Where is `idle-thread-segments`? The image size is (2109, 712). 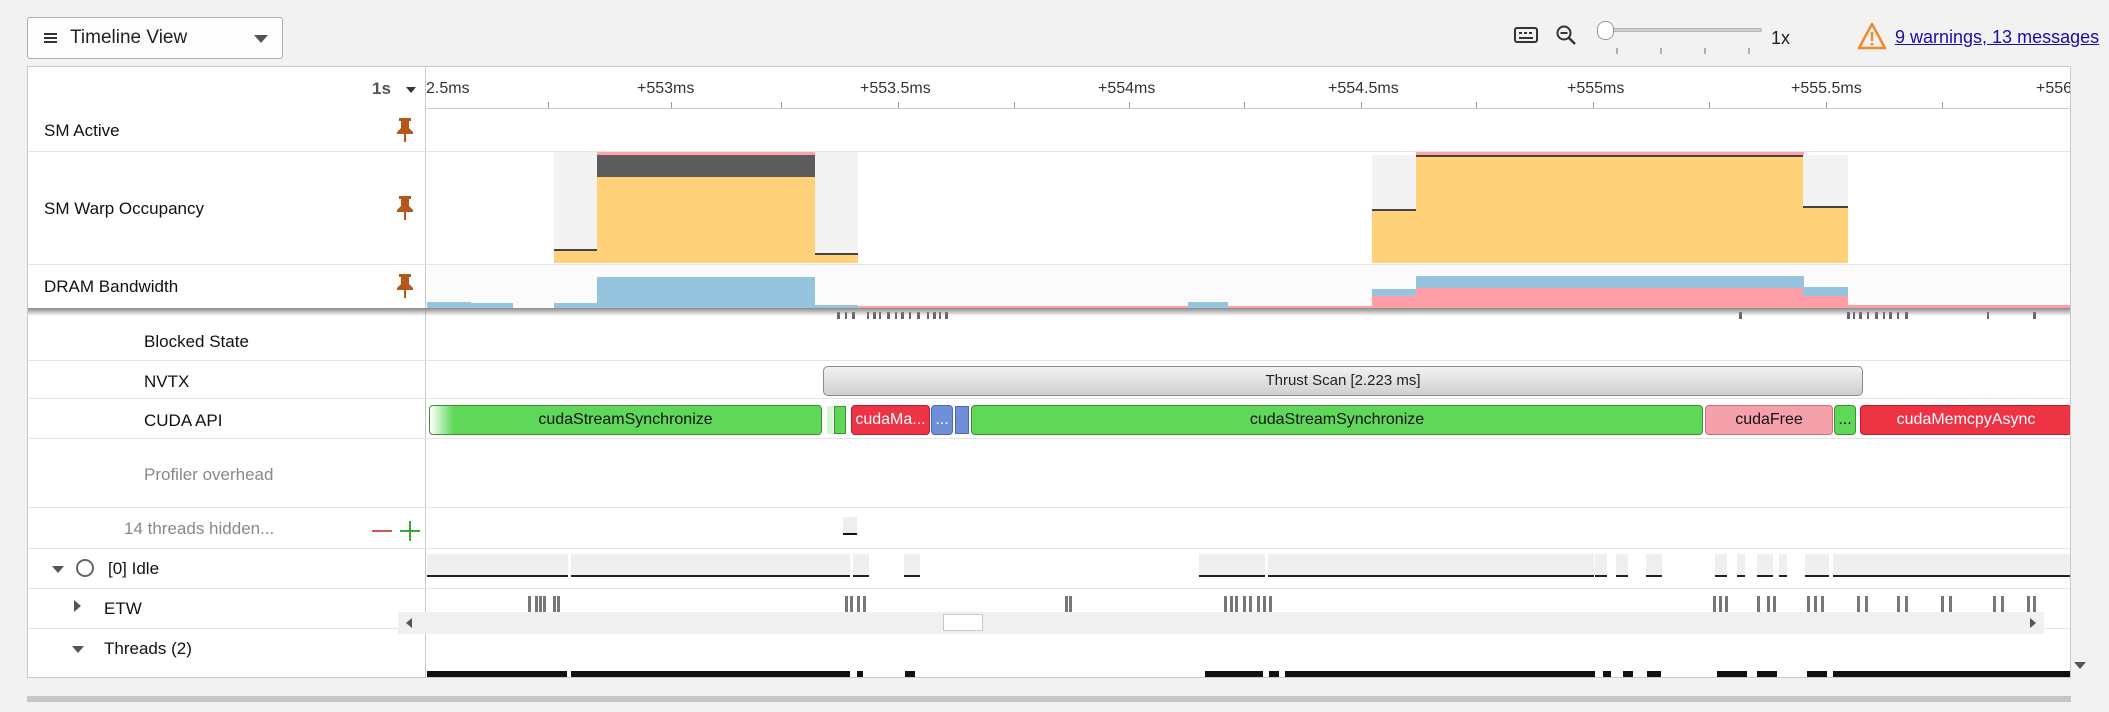 idle-thread-segments is located at coordinates (1248, 565).